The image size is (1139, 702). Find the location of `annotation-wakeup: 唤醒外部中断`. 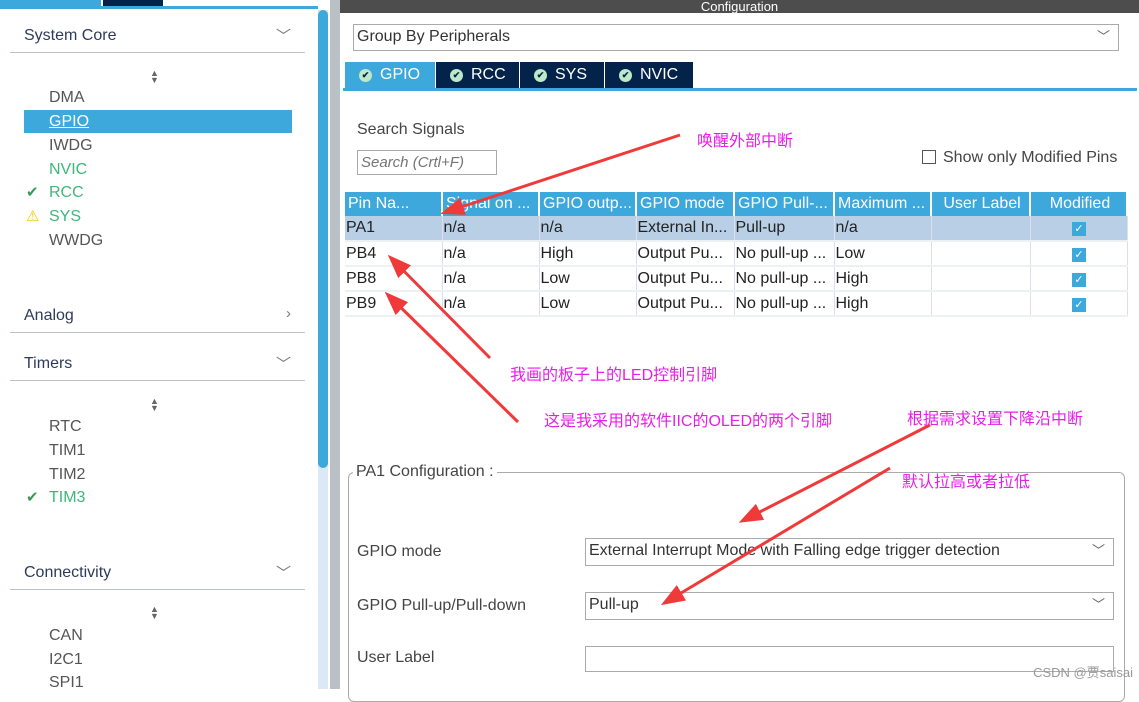

annotation-wakeup: 唤醒外部中断 is located at coordinates (745, 141).